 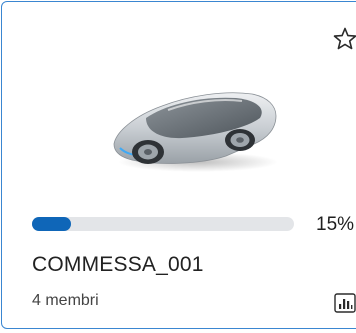 I want to click on progress-percent: 15%, so click(x=335, y=224).